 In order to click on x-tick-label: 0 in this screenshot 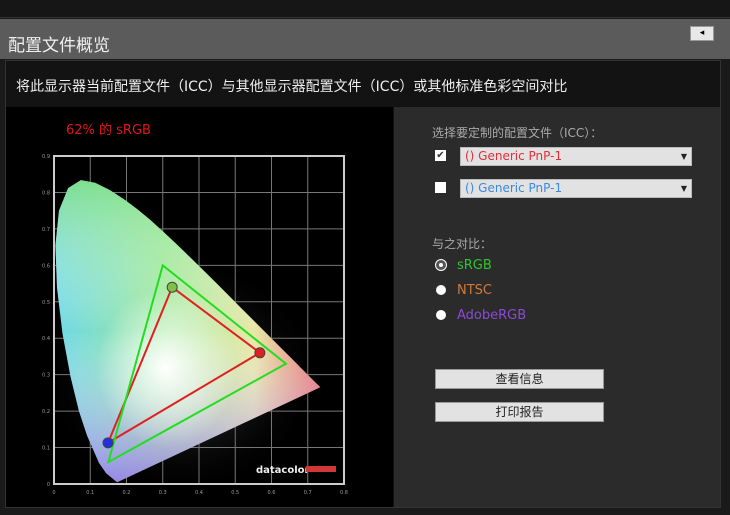, I will do `click(53, 493)`.